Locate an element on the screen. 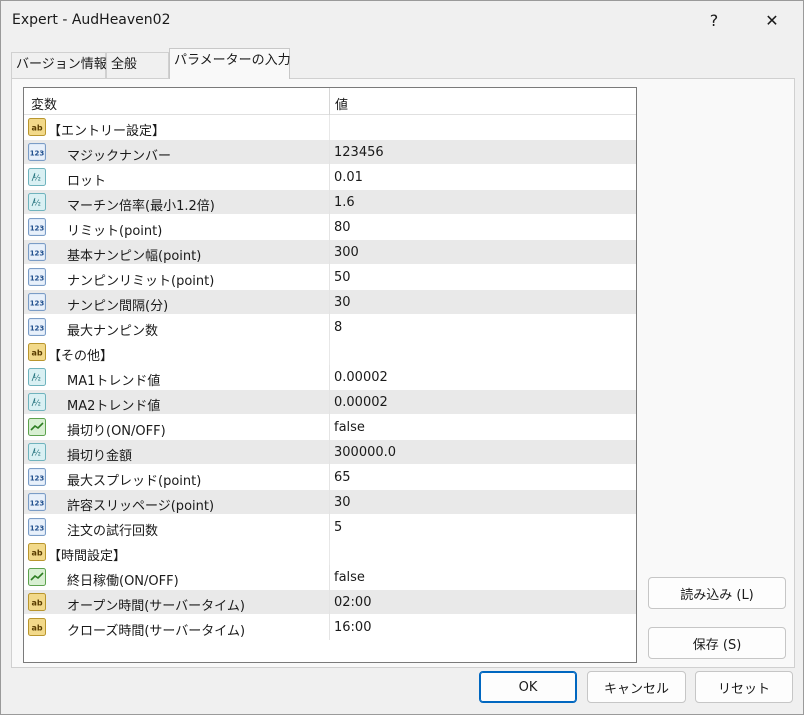 Image resolution: width=804 pixels, height=715 pixels. parameter-name: 【その他】 is located at coordinates (81, 356).